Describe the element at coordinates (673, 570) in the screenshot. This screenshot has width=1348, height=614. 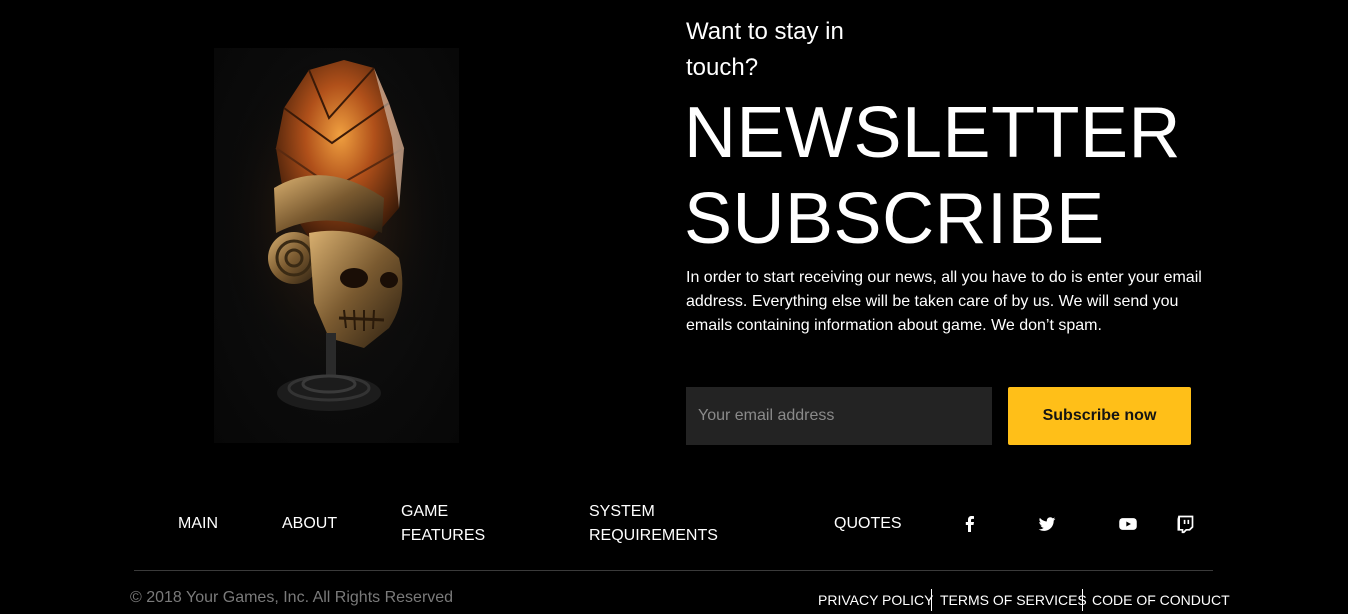
I see `footer-divider` at that location.